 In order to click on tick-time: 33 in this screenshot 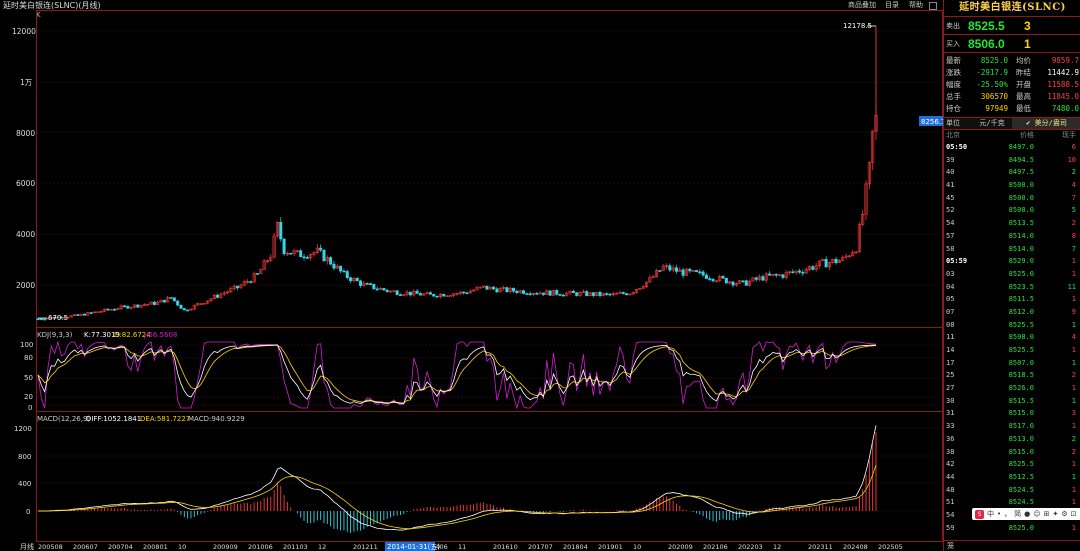, I will do `click(950, 426)`.